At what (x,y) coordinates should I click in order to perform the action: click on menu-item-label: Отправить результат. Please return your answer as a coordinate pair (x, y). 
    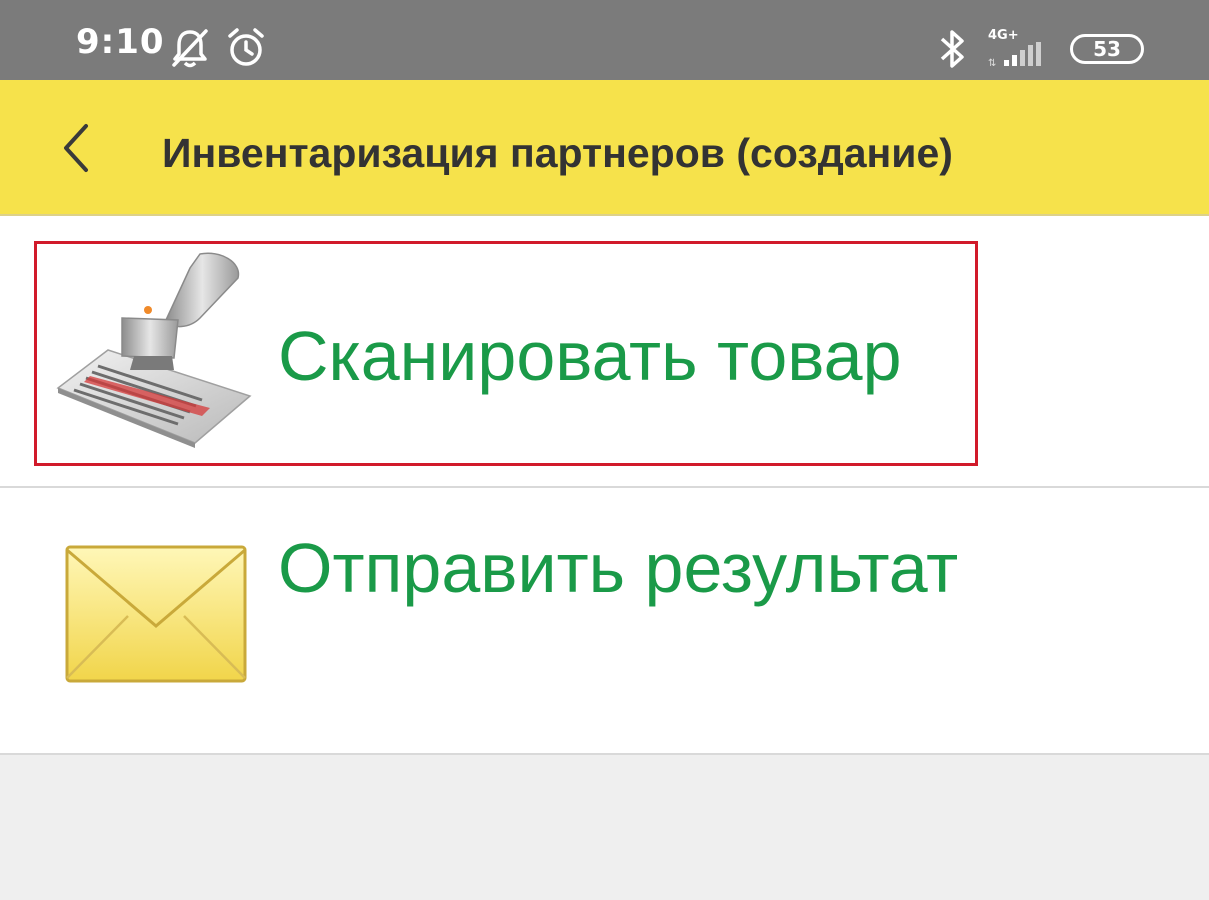
    Looking at the image, I should click on (618, 568).